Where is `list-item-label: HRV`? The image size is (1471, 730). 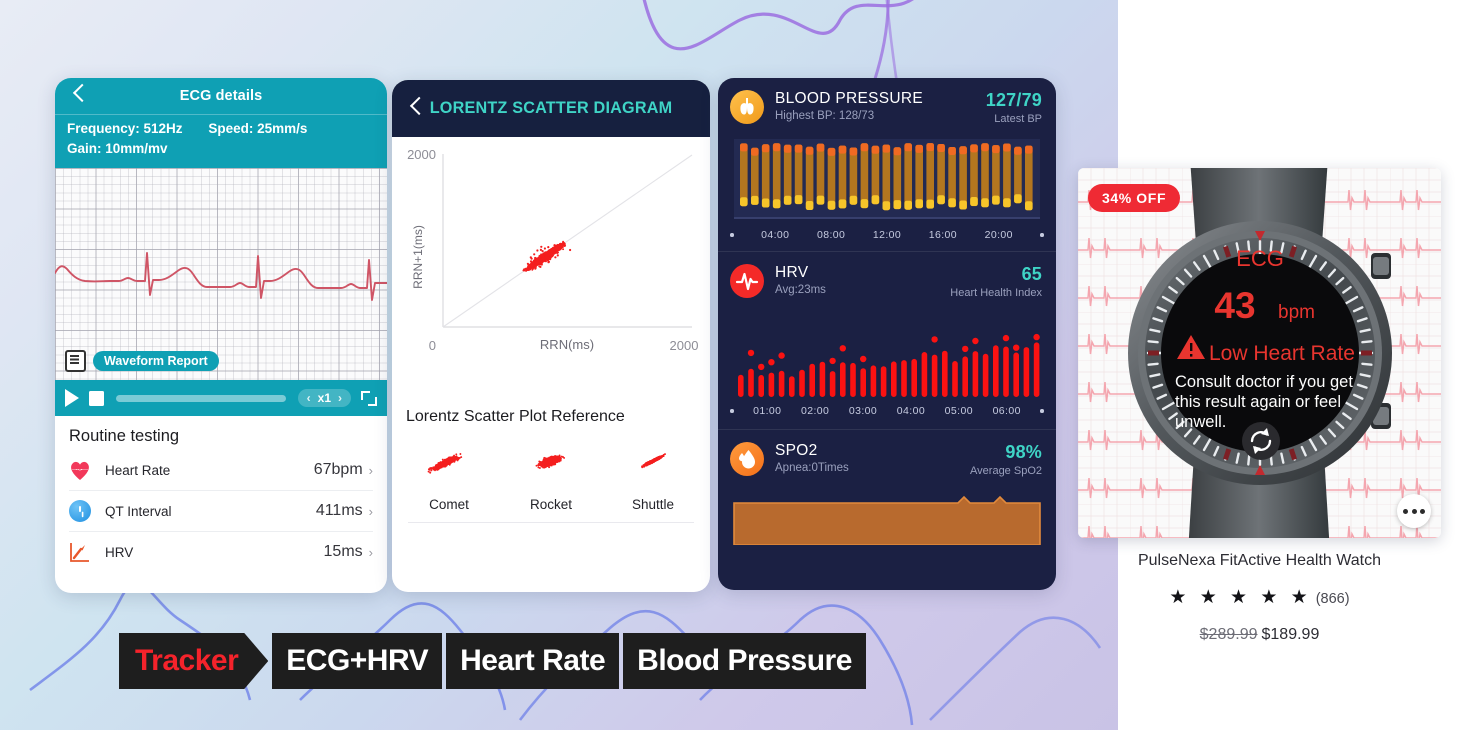 list-item-label: HRV is located at coordinates (119, 552).